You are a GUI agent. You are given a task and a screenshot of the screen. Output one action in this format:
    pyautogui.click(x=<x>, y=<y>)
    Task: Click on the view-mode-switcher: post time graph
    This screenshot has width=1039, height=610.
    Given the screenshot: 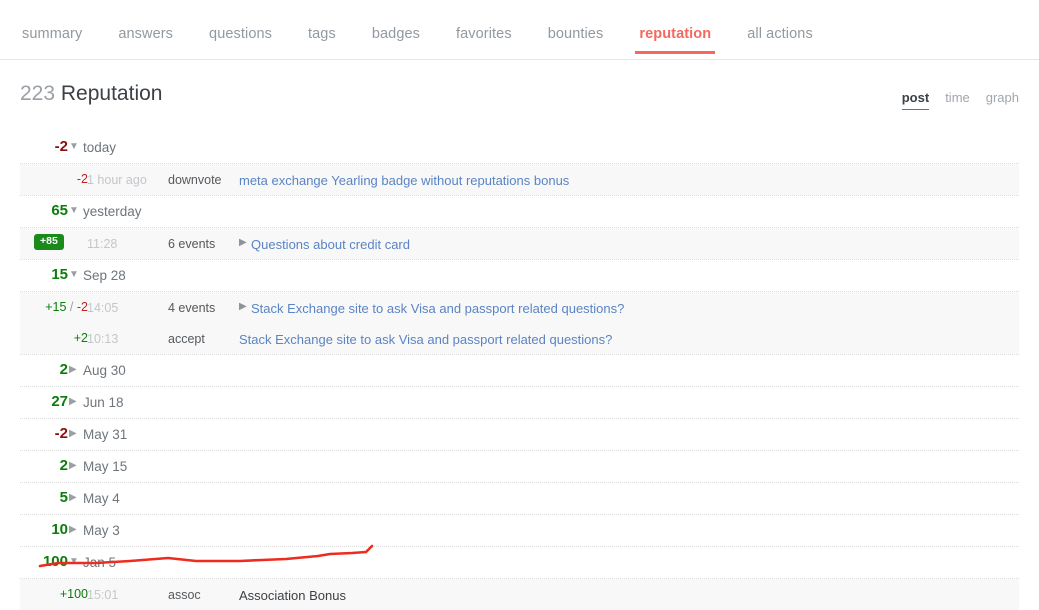 What is the action you would take?
    pyautogui.click(x=952, y=100)
    